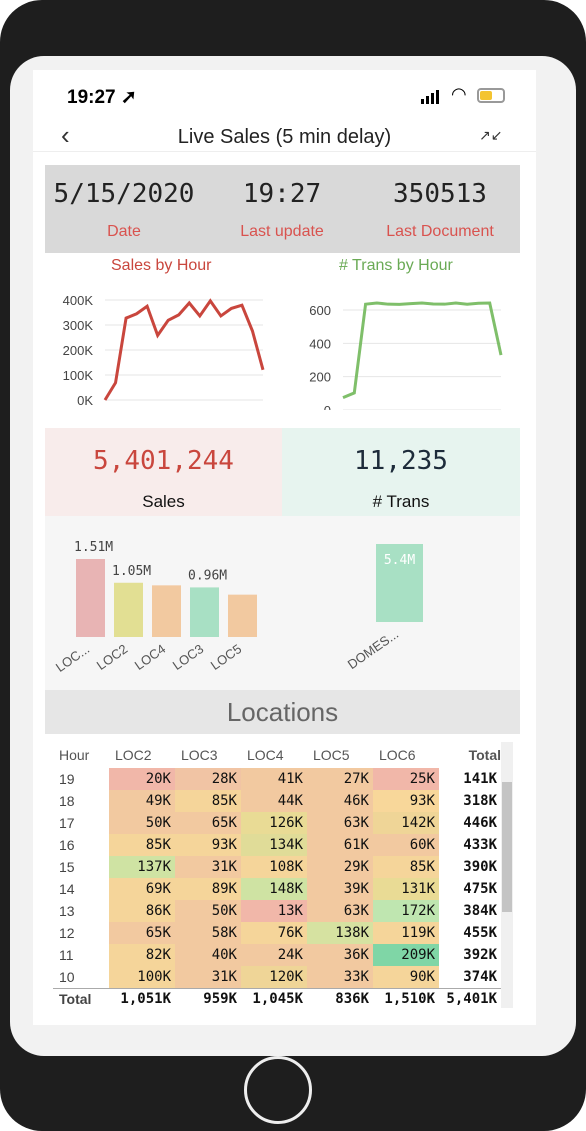  What do you see at coordinates (78, 300) in the screenshot?
I see `y-tick-label: 400K` at bounding box center [78, 300].